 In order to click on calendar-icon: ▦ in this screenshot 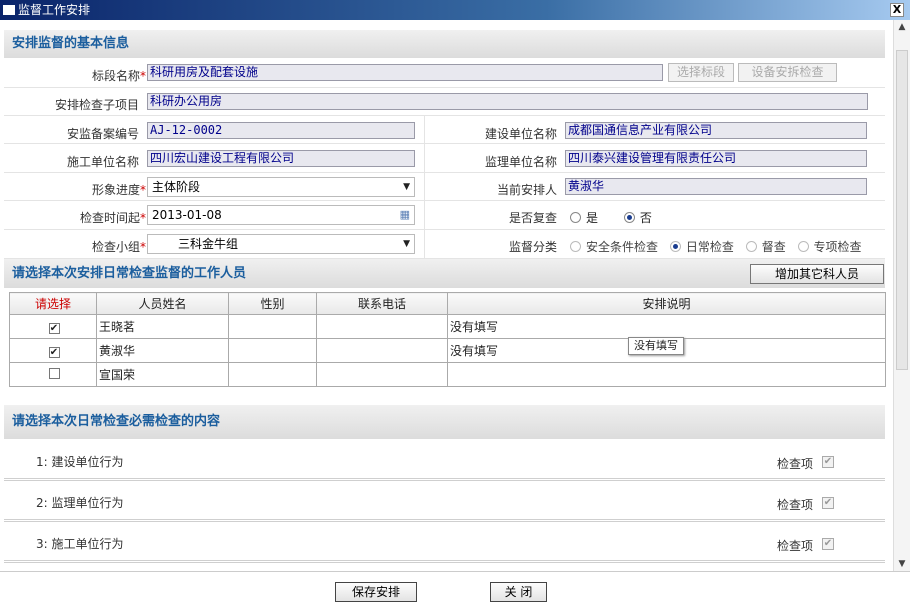, I will do `click(405, 215)`.